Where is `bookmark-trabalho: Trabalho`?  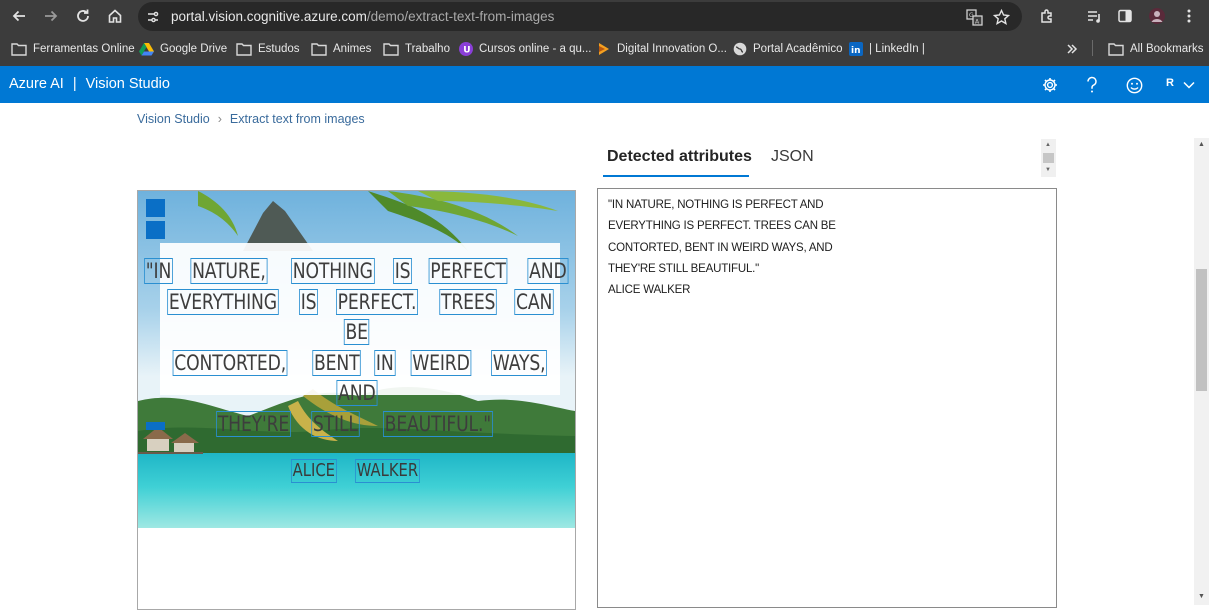 bookmark-trabalho: Trabalho is located at coordinates (416, 49).